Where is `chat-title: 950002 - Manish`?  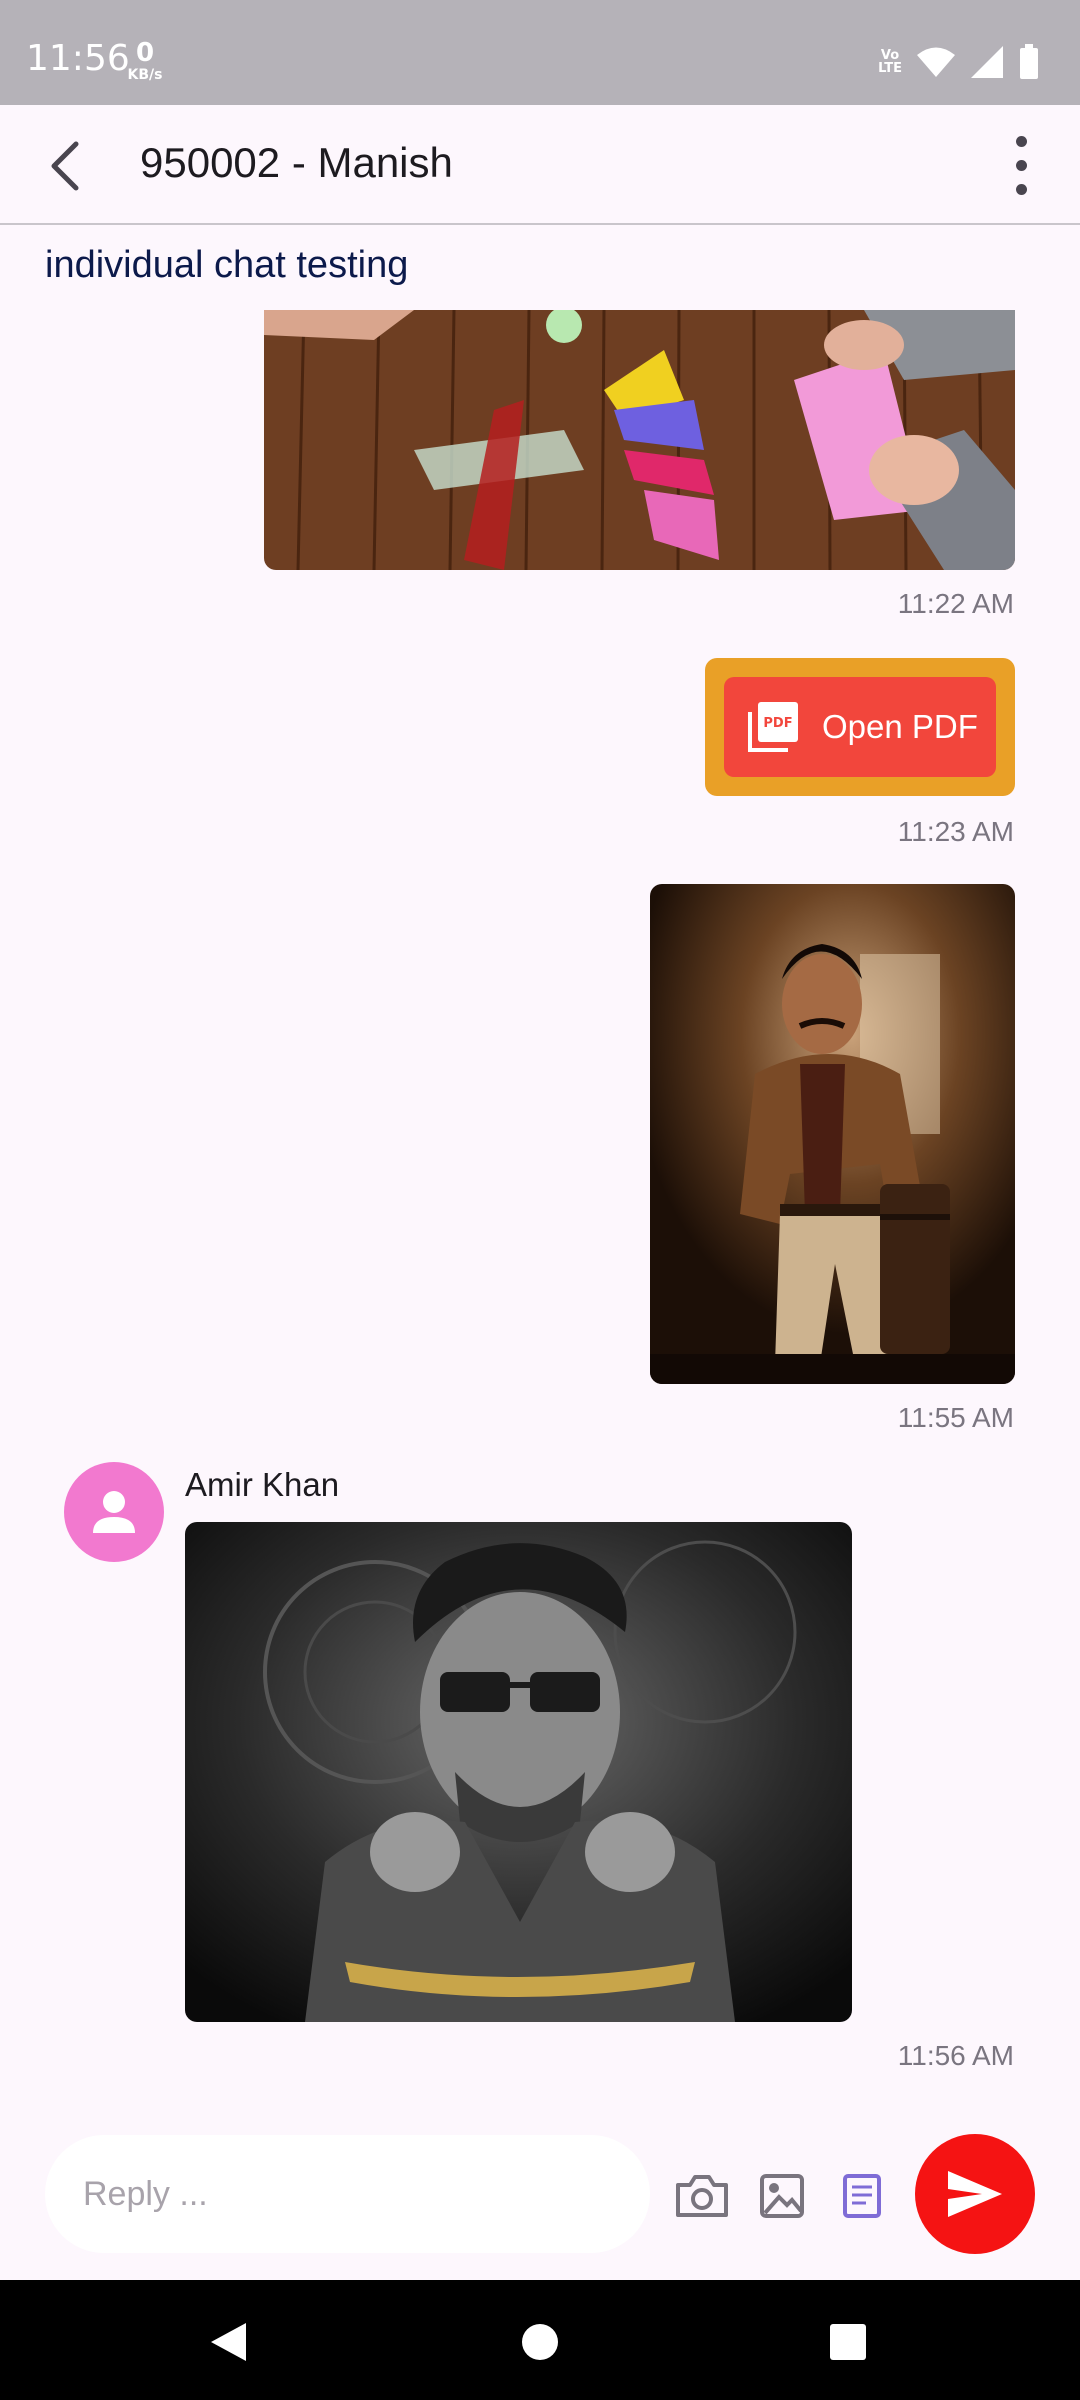
chat-title: 950002 - Manish is located at coordinates (296, 162).